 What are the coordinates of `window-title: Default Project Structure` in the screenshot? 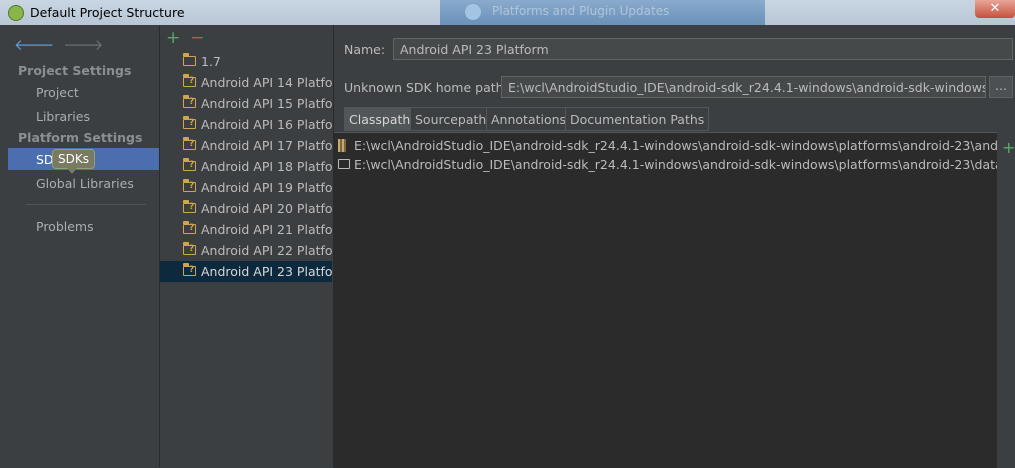 It's located at (107, 12).